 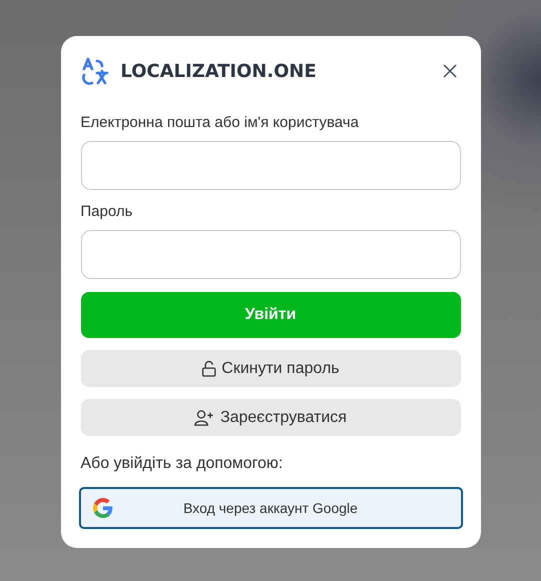 What do you see at coordinates (209, 368) in the screenshot?
I see `unlock-icon` at bounding box center [209, 368].